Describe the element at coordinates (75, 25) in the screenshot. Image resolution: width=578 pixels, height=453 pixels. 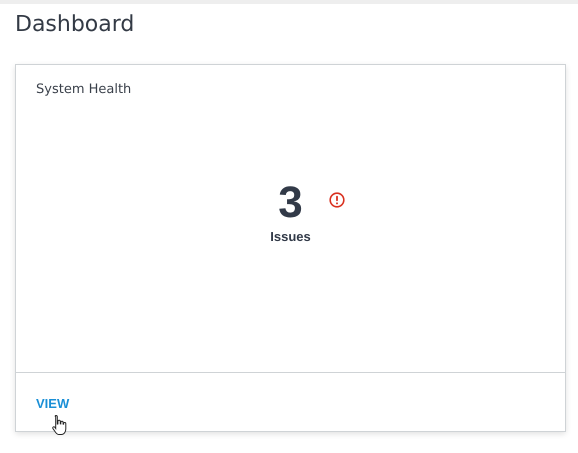
I see `page-title: Dashboard` at that location.